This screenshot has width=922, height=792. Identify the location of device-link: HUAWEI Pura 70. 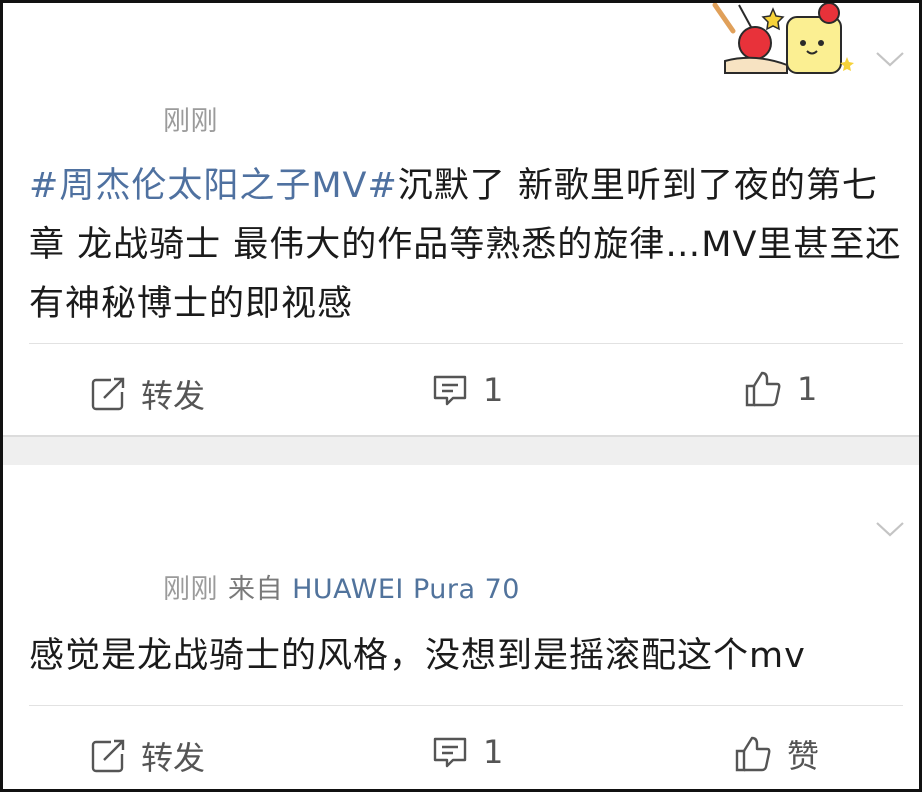
(406, 589).